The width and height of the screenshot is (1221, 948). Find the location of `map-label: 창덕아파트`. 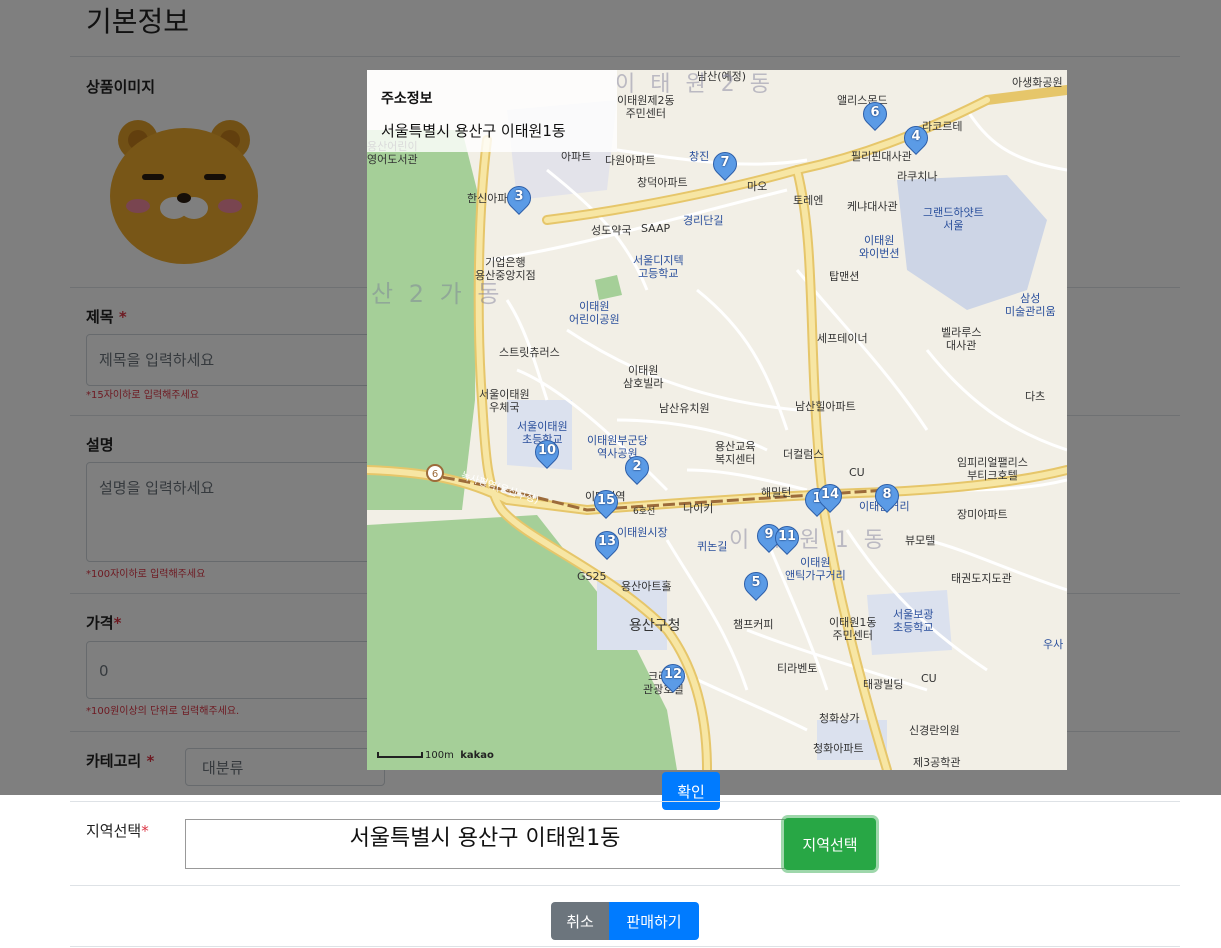

map-label: 창덕아파트 is located at coordinates (662, 182).